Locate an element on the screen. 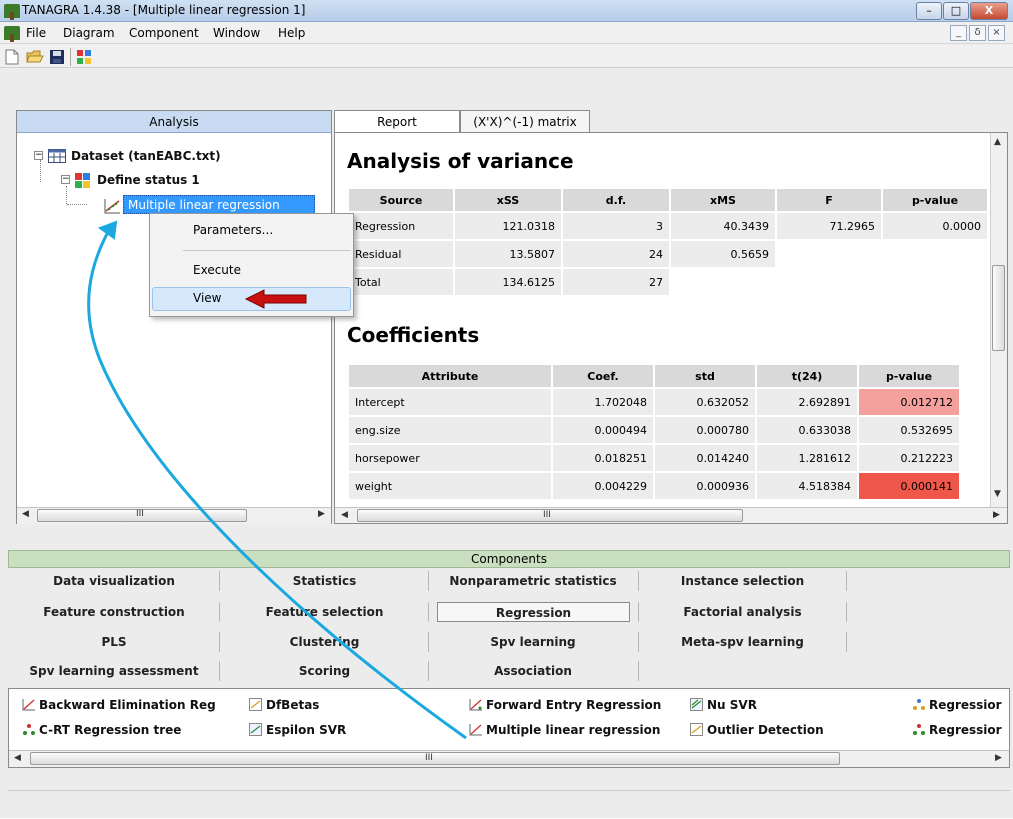 The height and width of the screenshot is (819, 1013). tab-xx-inverse-matrix: (X'X)^(-1) matrix is located at coordinates (525, 121).